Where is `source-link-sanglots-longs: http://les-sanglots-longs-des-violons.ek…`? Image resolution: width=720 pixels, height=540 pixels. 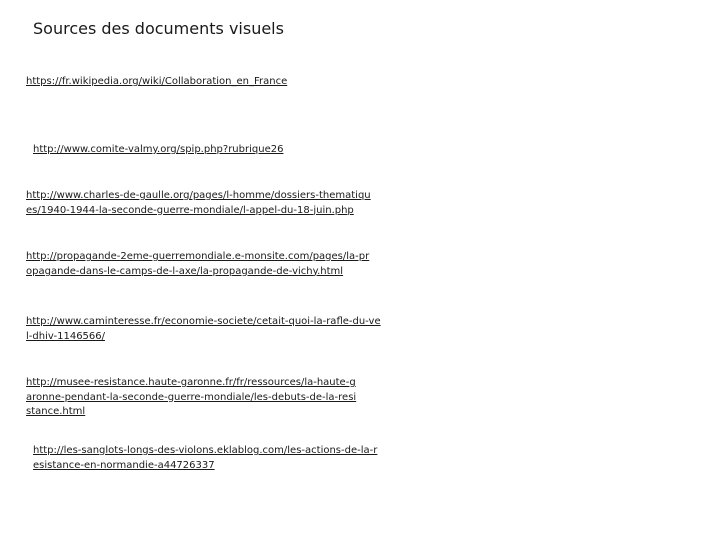 source-link-sanglots-longs: http://les-sanglots-longs-des-violons.ek… is located at coordinates (205, 458).